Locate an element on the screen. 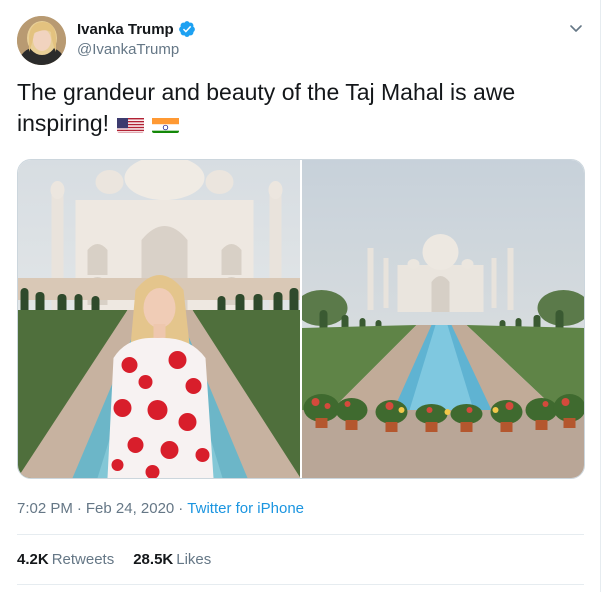 This screenshot has height=592, width=603. tweet-stats: 4.2K Retweets 28.5K Likes is located at coordinates (114, 559).